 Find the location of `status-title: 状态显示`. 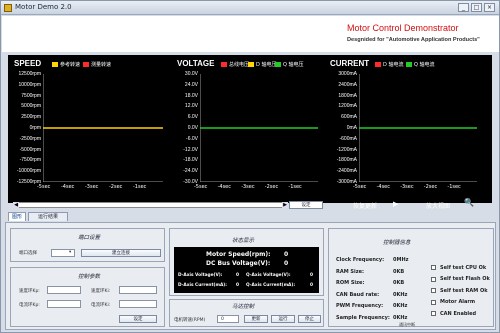

status-title: 状态显示 is located at coordinates (243, 241).